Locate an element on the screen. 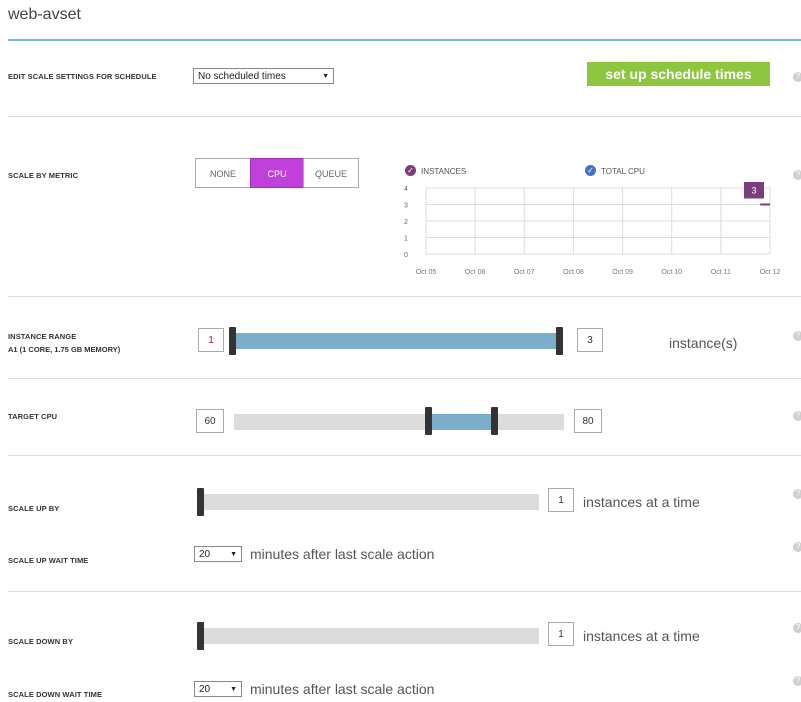 The width and height of the screenshot is (801, 702). scale-down-wait-suffix: minutes after last scale action is located at coordinates (342, 689).